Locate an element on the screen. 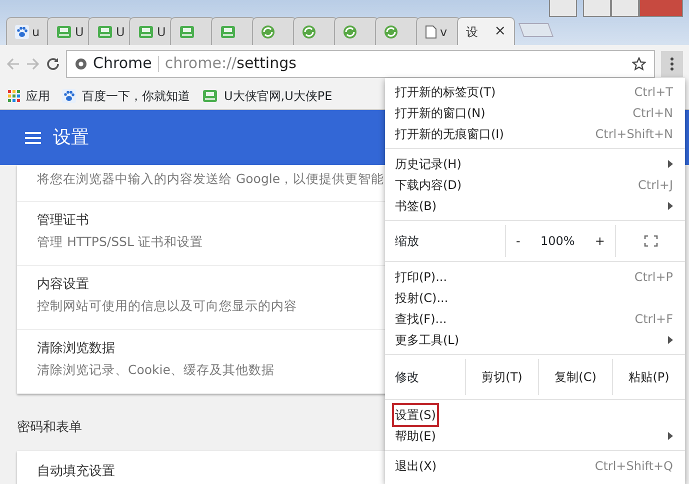 This screenshot has height=484, width=689. menu-button is located at coordinates (672, 63).